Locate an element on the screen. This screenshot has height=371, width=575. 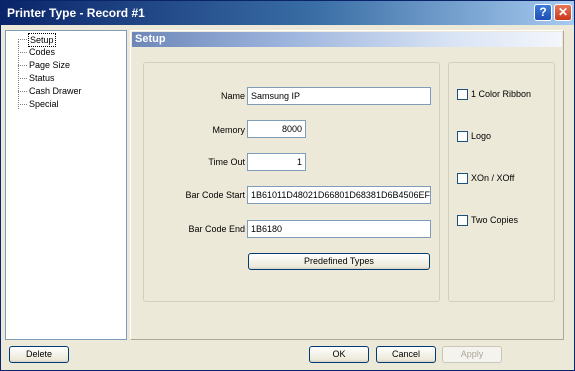
barcode-end-label: Bar Code End is located at coordinates (216, 229).